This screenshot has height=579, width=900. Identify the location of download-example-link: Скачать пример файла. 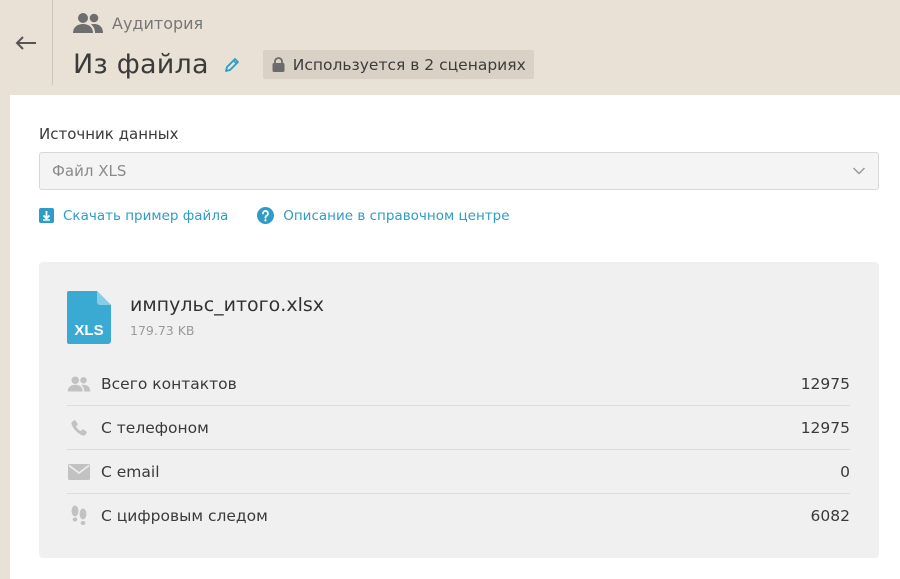
(133, 216).